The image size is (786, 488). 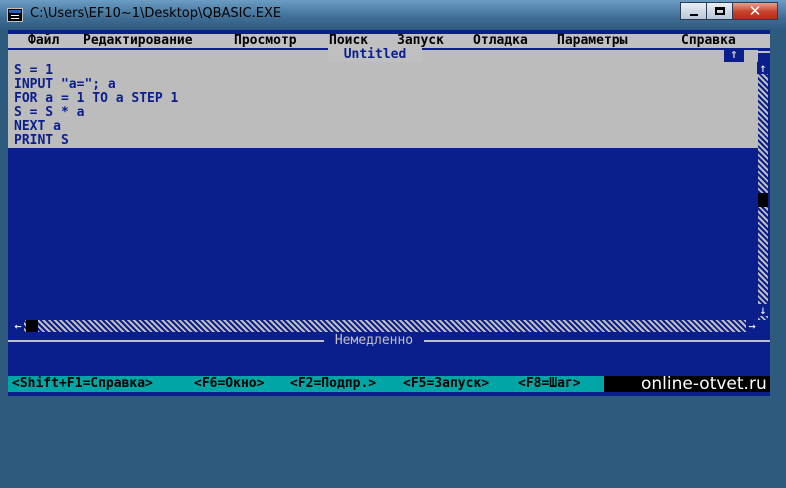 What do you see at coordinates (43, 41) in the screenshot?
I see `menu-file: Файл` at bounding box center [43, 41].